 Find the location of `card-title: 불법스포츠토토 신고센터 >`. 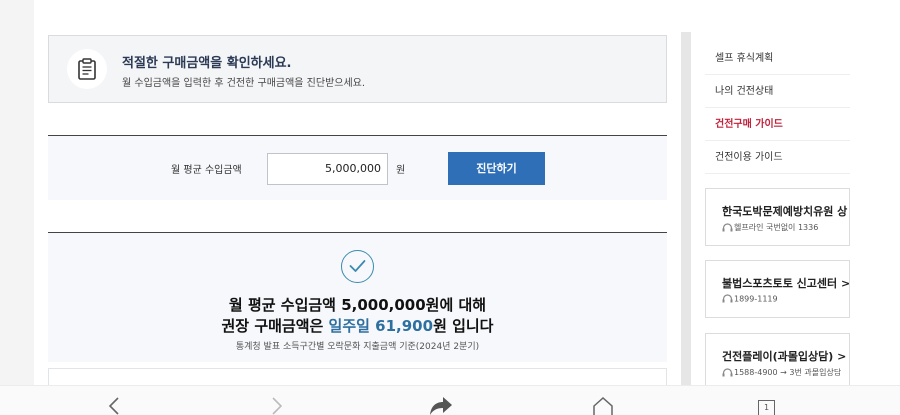

card-title: 불법스포츠토토 신고센터 > is located at coordinates (786, 283).